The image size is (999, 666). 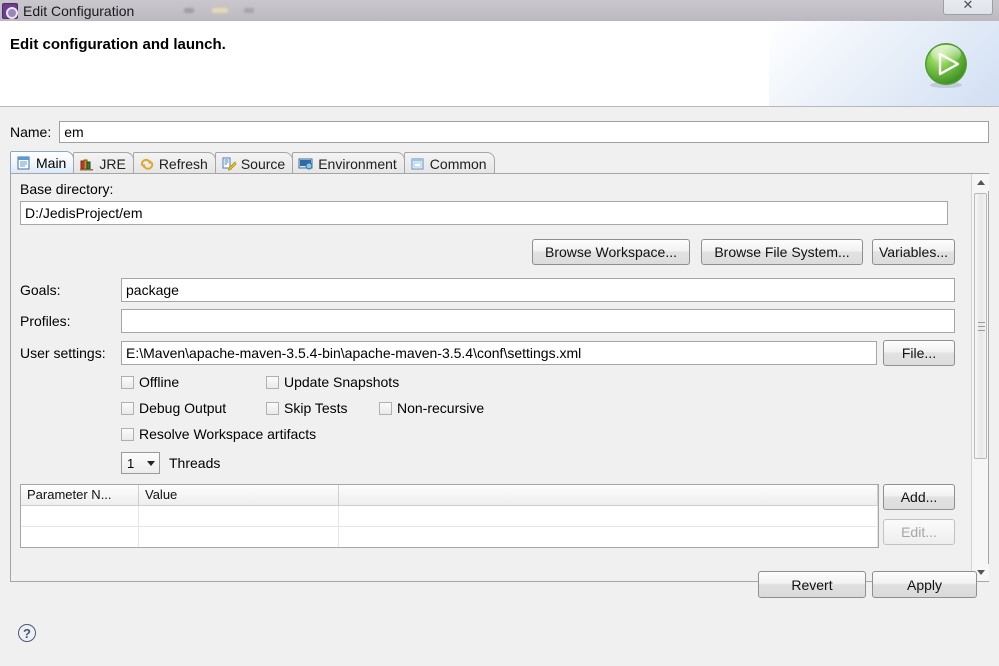 I want to click on window-title: Edit Configuration, so click(x=79, y=10).